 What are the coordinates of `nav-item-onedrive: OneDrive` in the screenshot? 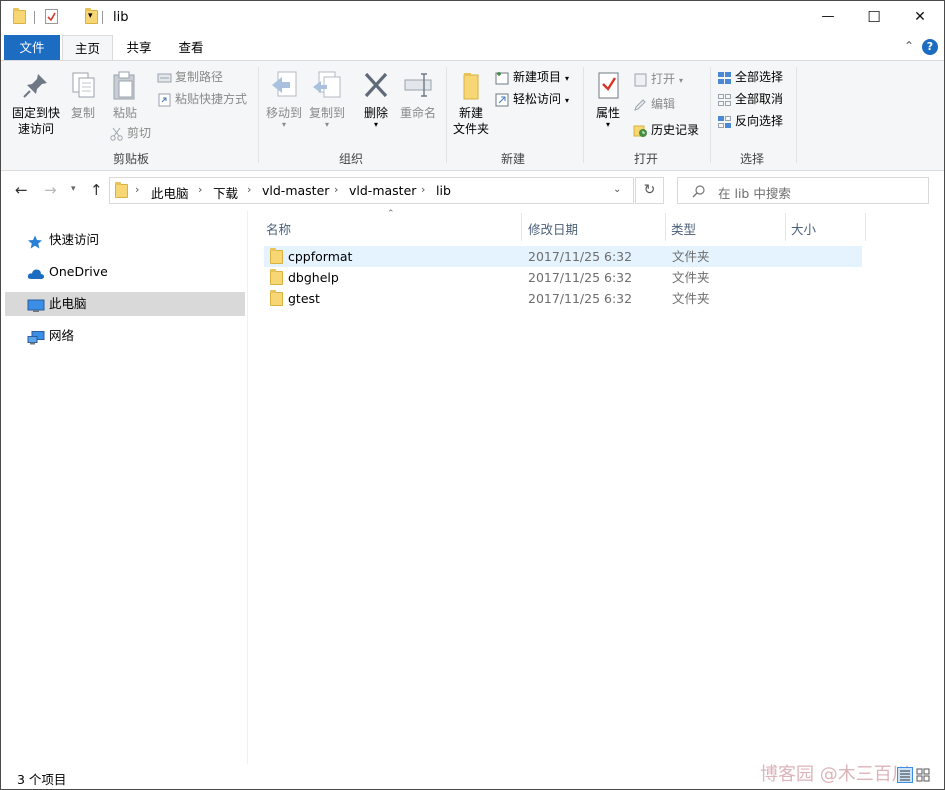 It's located at (125, 272).